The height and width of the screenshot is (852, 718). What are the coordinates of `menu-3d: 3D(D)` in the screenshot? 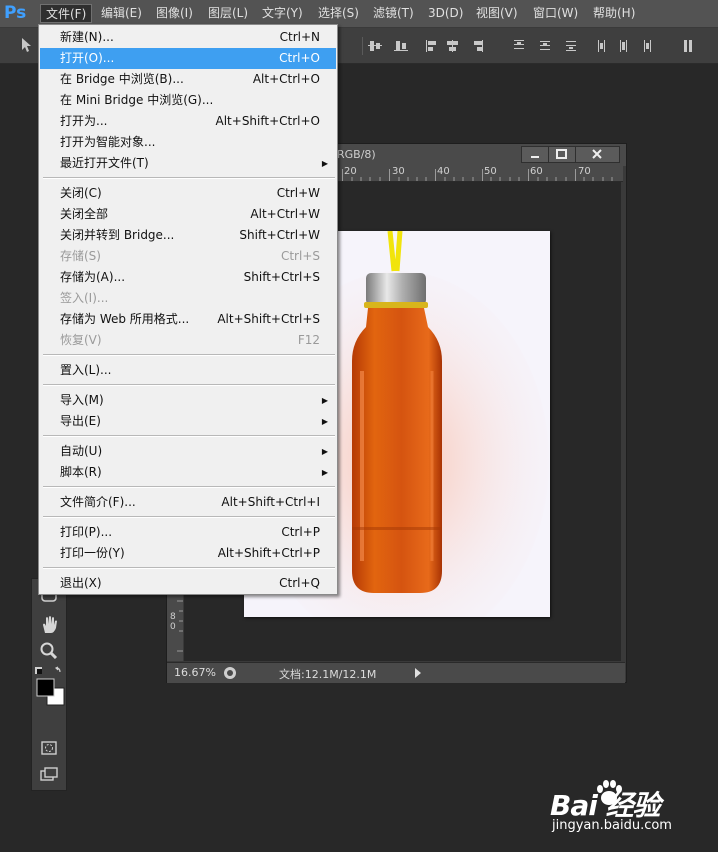 It's located at (445, 13).